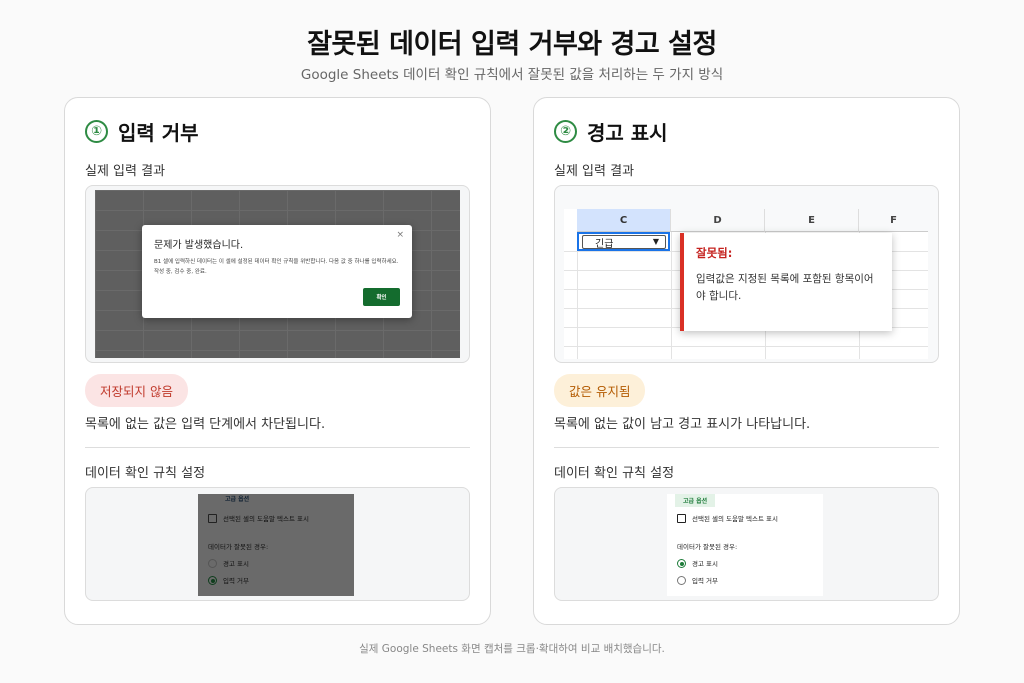 This screenshot has height=683, width=1024. What do you see at coordinates (624, 220) in the screenshot?
I see `column-header-c: C` at bounding box center [624, 220].